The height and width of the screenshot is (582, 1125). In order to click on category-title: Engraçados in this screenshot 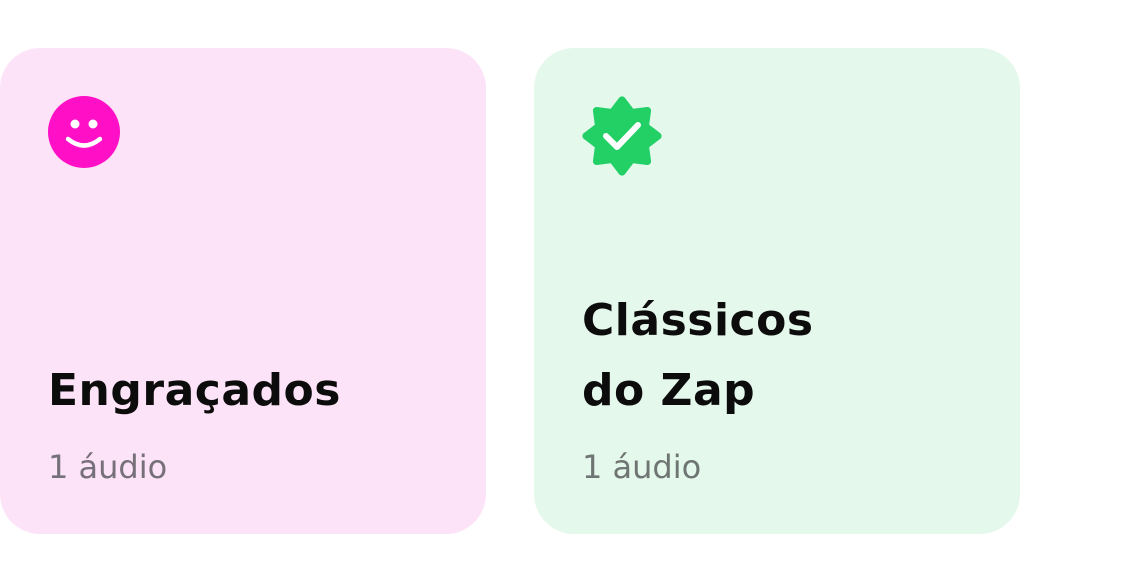, I will do `click(247, 391)`.